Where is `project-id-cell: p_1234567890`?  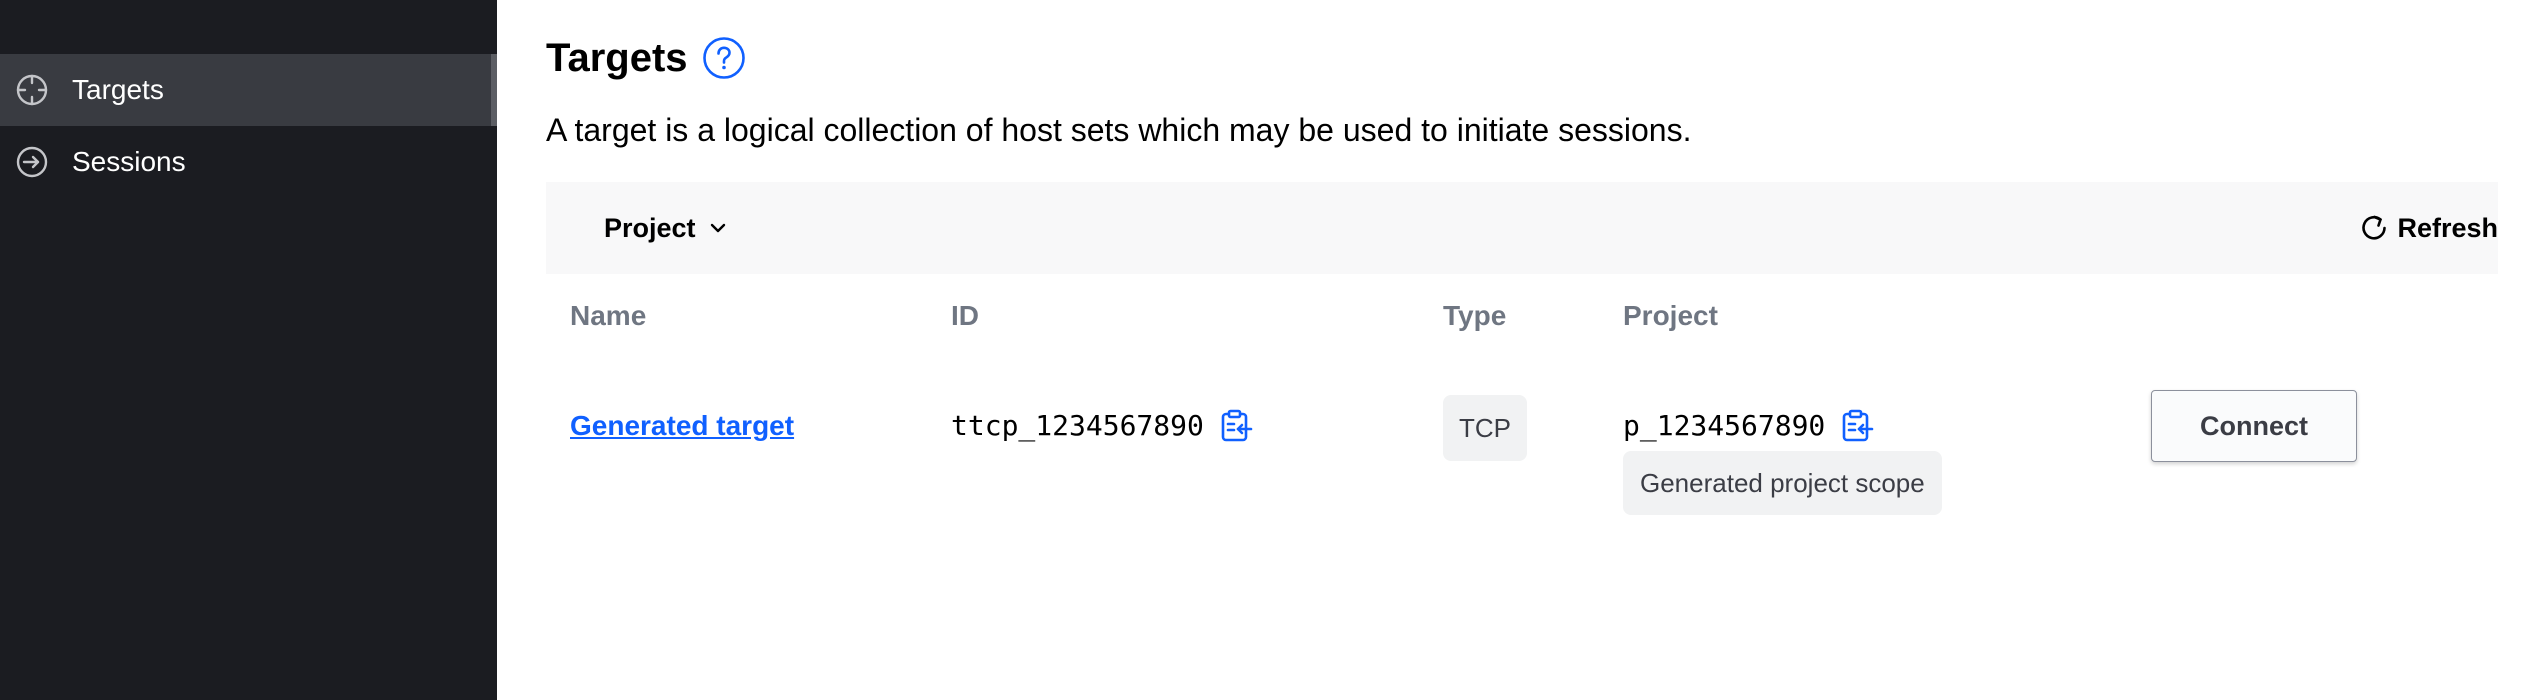 project-id-cell: p_1234567890 is located at coordinates (1749, 426).